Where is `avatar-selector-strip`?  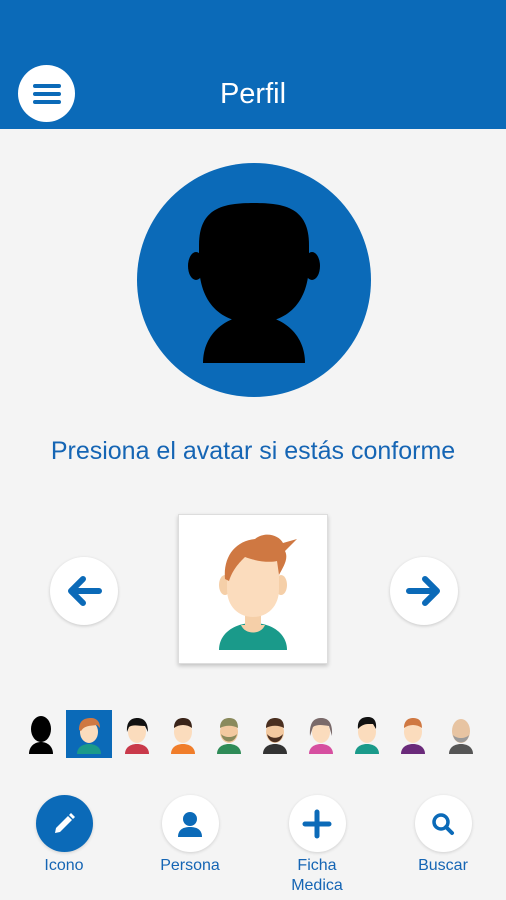
avatar-selector-strip is located at coordinates (254, 735).